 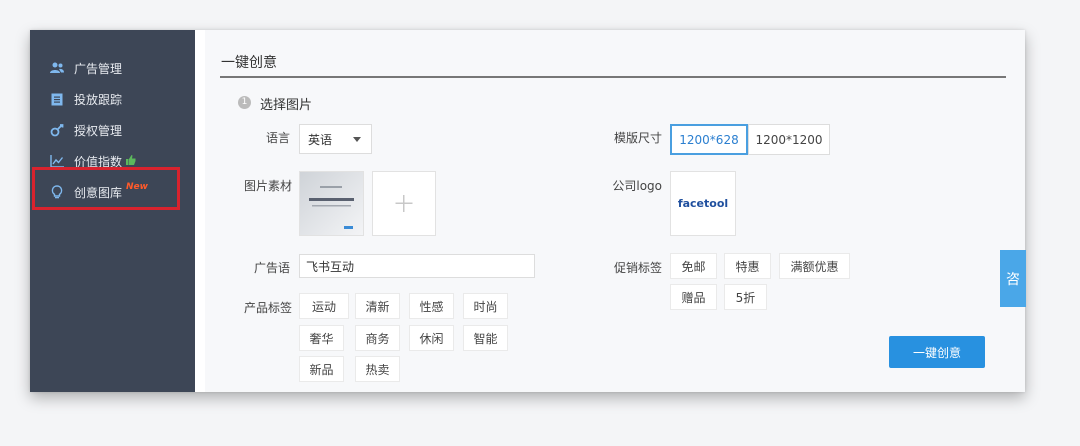 I want to click on product-tag: 新品, so click(x=321, y=369).